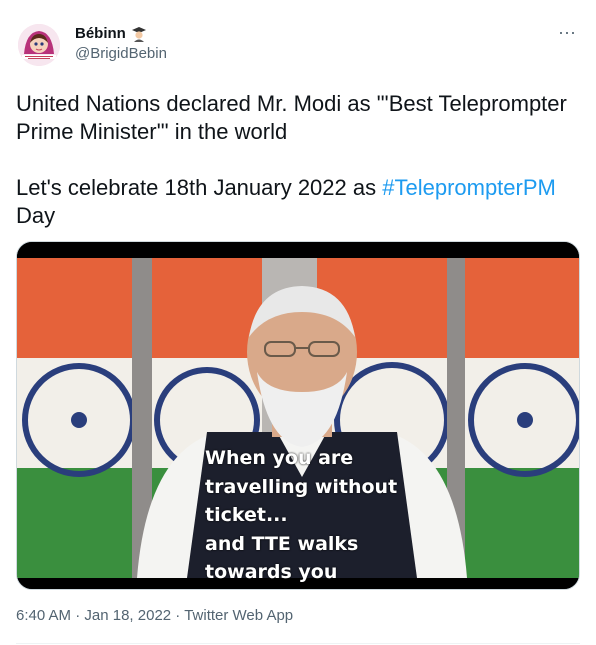 This screenshot has width=596, height=645. Describe the element at coordinates (43, 615) in the screenshot. I see `tweet-time: 6:40 AM` at that location.